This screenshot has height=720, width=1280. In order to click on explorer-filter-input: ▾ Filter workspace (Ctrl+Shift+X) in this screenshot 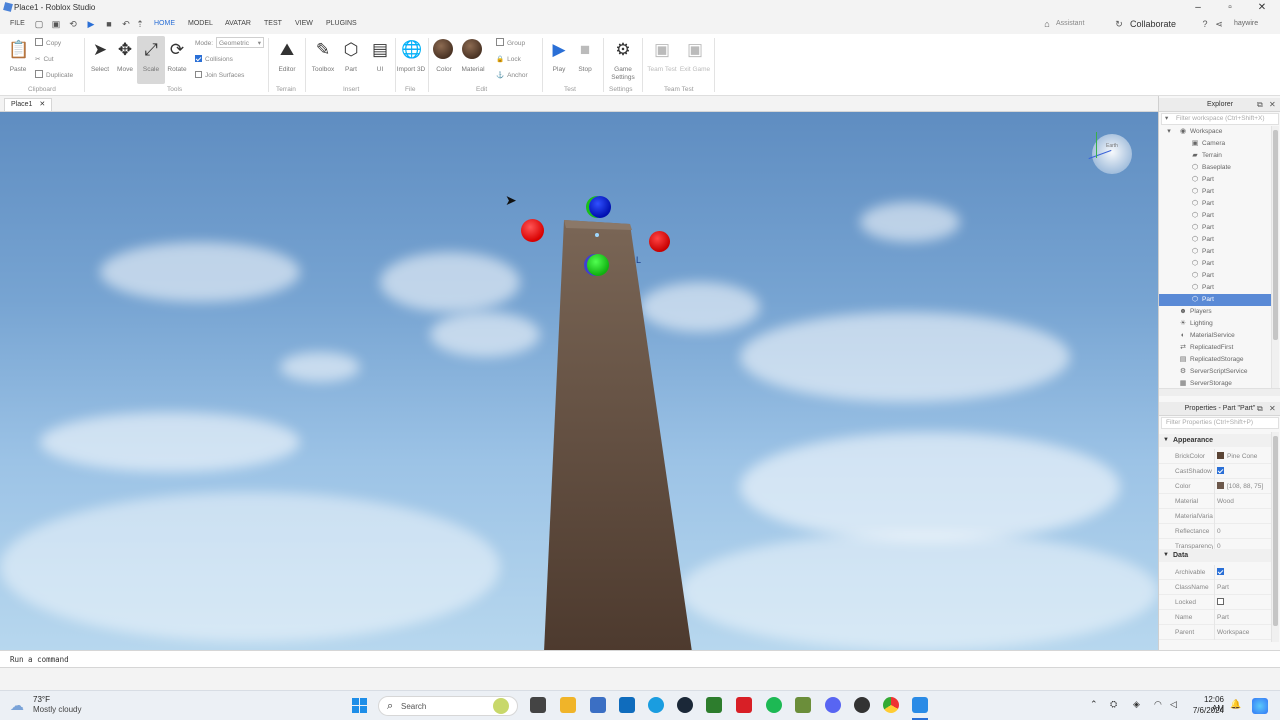, I will do `click(1220, 119)`.